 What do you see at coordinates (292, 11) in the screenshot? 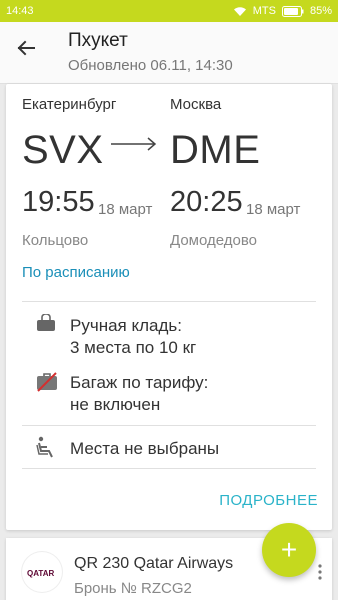
I see `battery-icon` at bounding box center [292, 11].